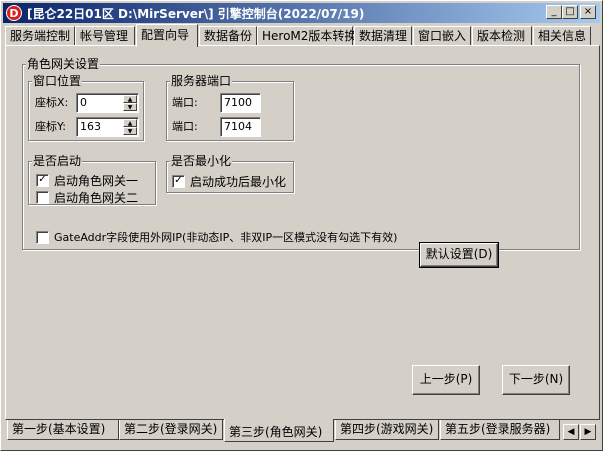  What do you see at coordinates (96, 198) in the screenshot?
I see `start-role-gateway-2-label: 启动角色网关二` at bounding box center [96, 198].